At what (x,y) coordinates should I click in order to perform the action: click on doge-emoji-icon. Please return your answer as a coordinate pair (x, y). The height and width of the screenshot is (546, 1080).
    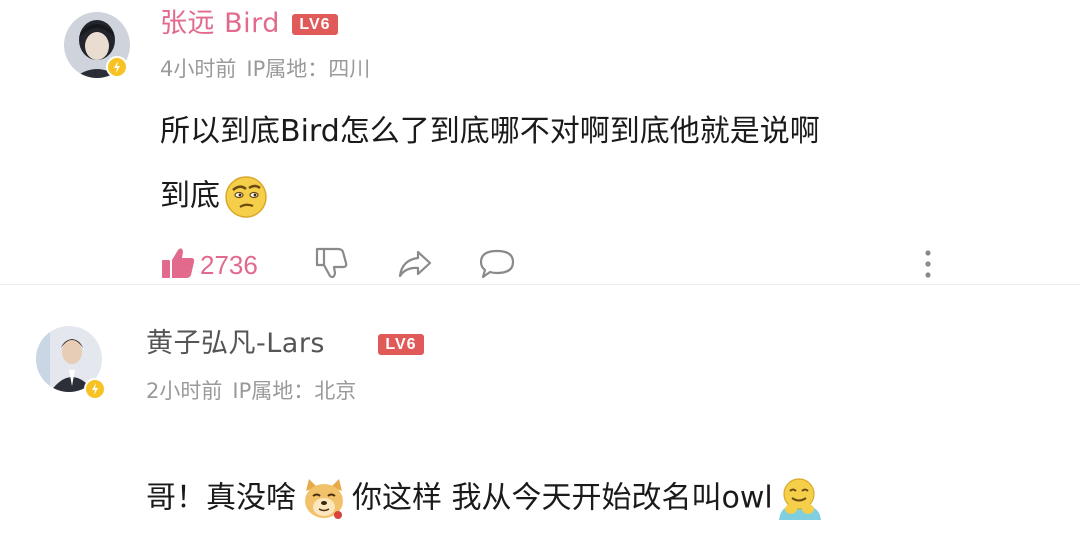
    Looking at the image, I should click on (324, 499).